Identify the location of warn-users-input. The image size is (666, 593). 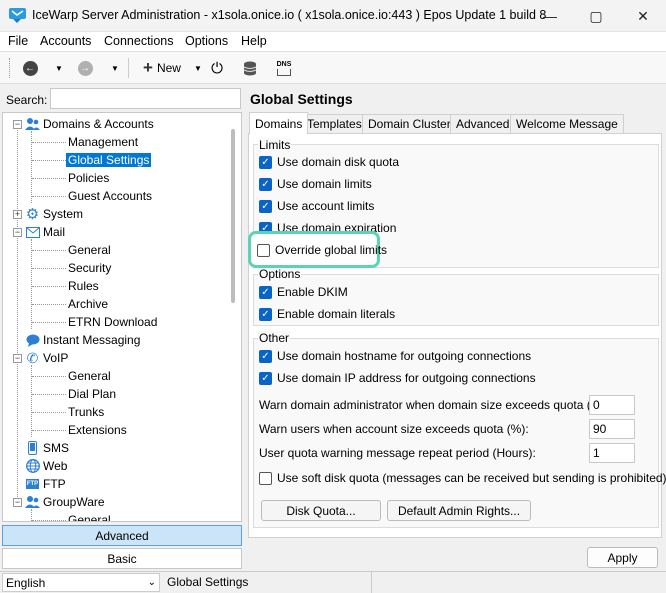
(612, 429).